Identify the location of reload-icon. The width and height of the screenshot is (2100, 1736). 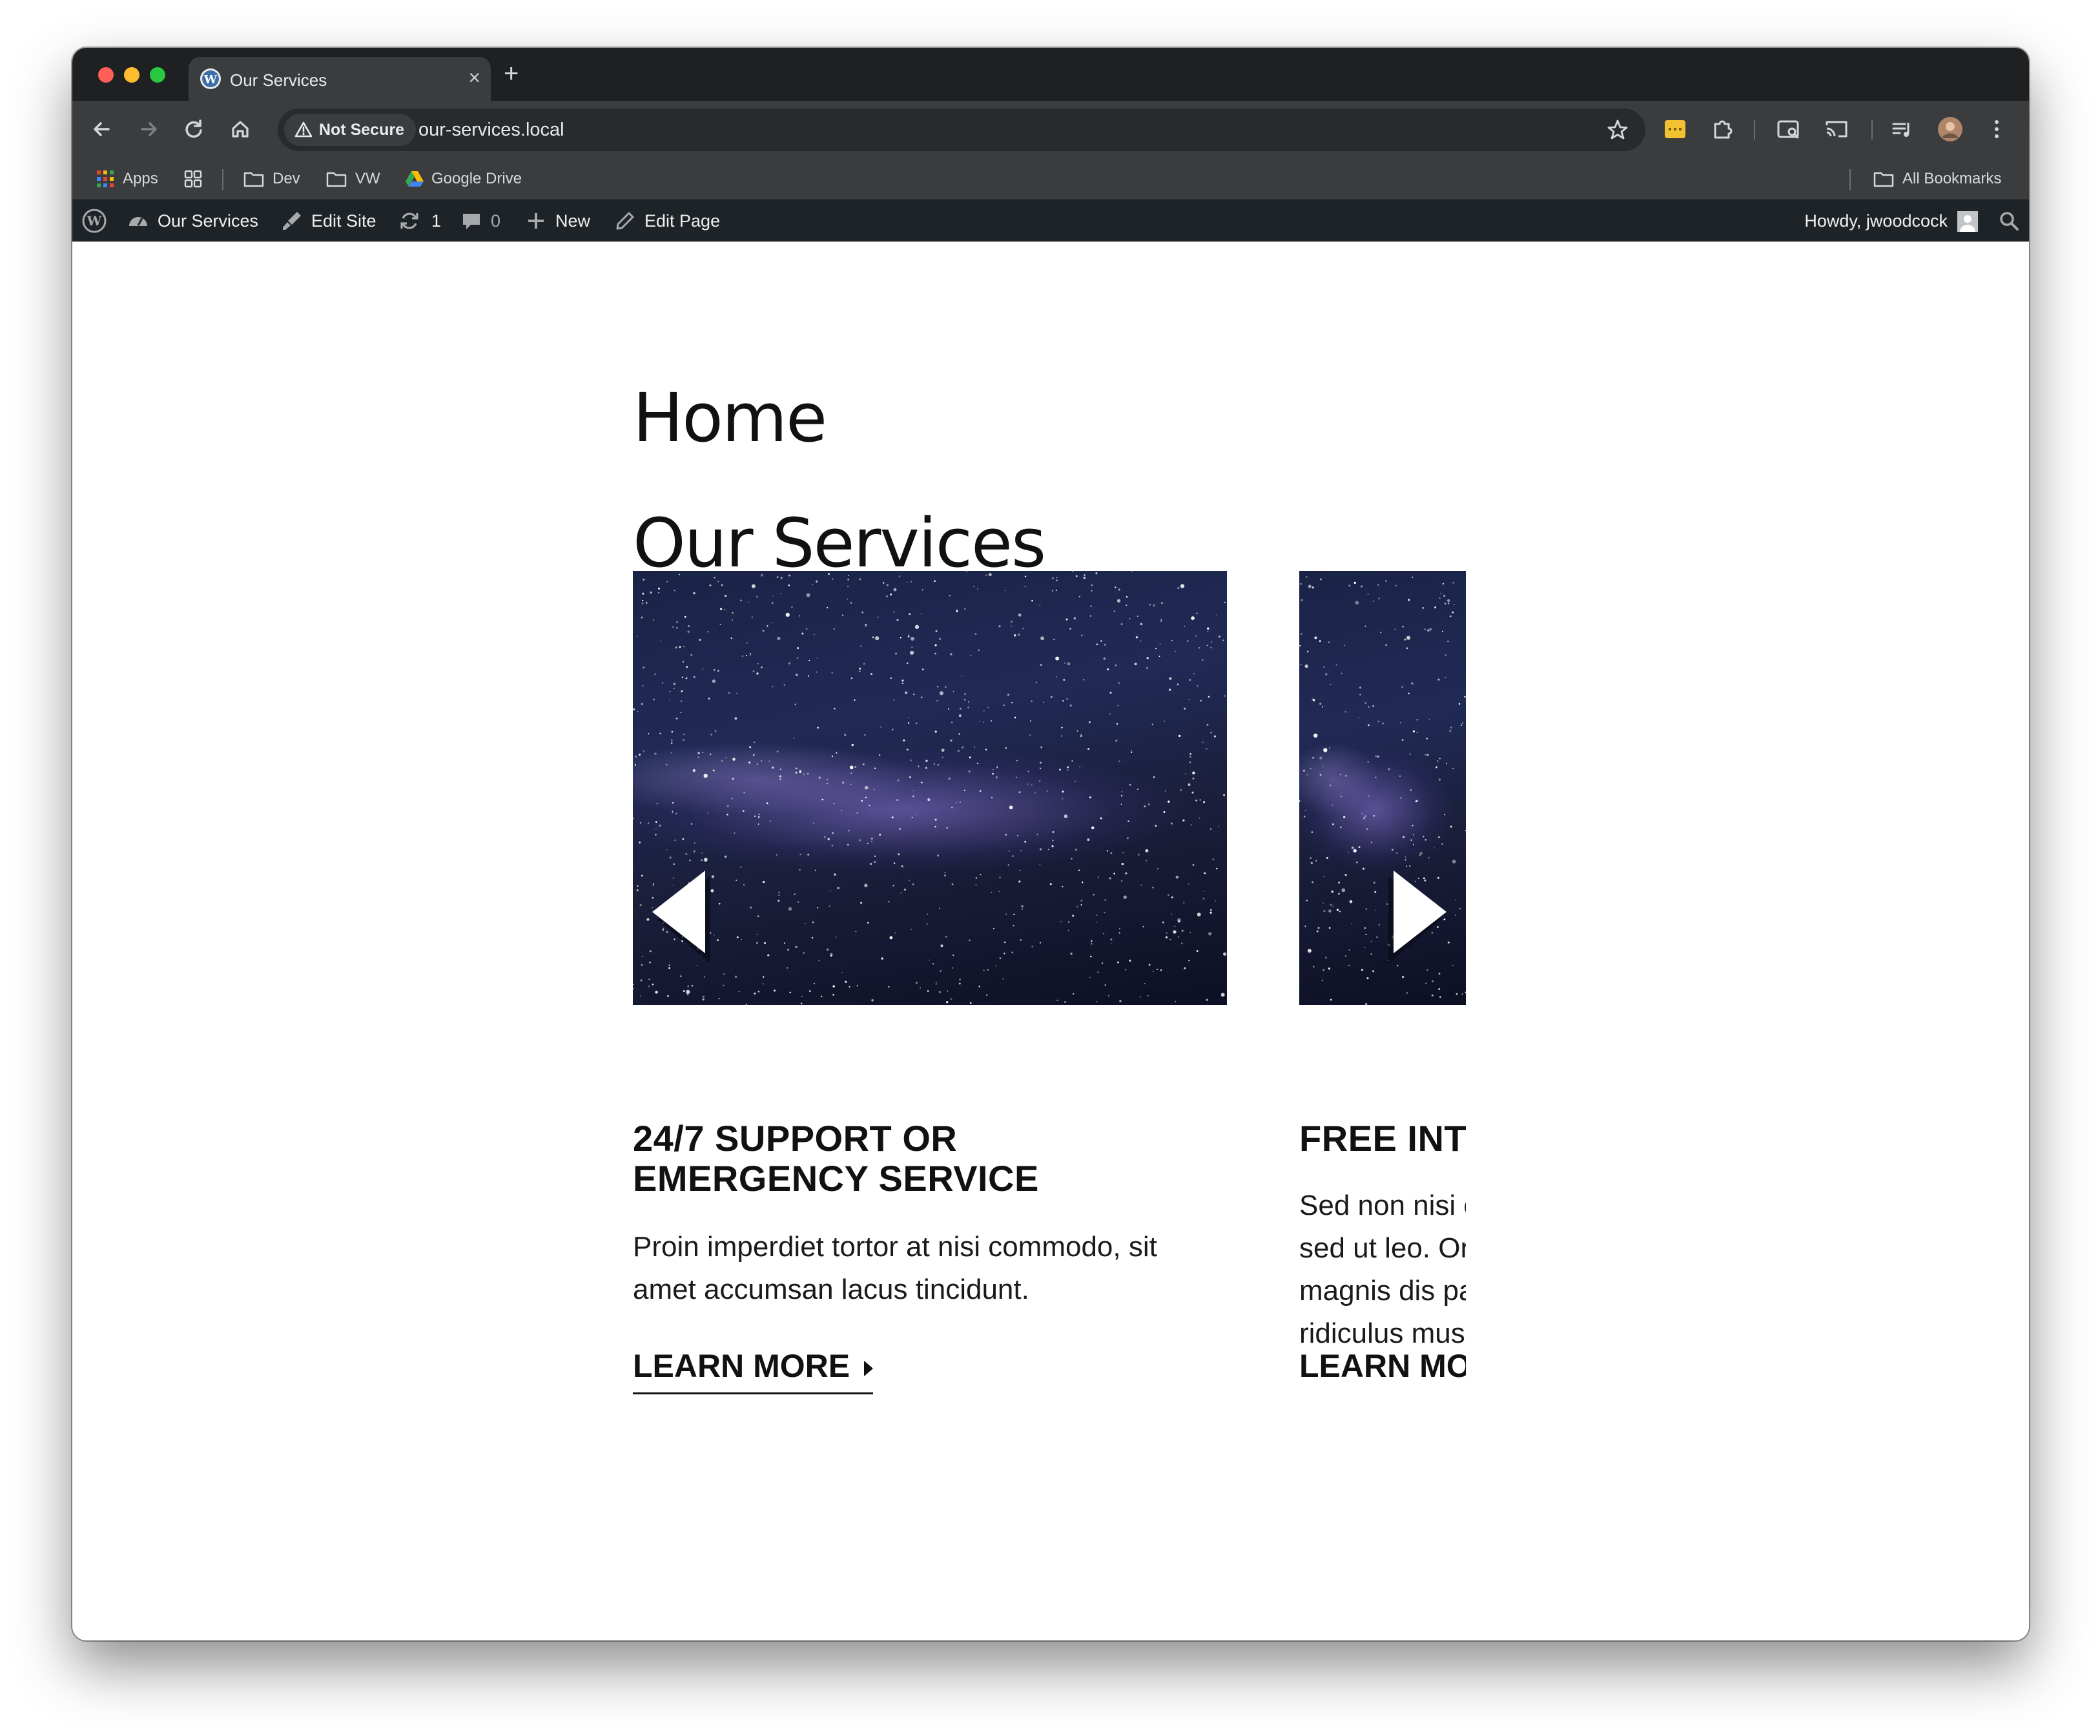
(194, 129).